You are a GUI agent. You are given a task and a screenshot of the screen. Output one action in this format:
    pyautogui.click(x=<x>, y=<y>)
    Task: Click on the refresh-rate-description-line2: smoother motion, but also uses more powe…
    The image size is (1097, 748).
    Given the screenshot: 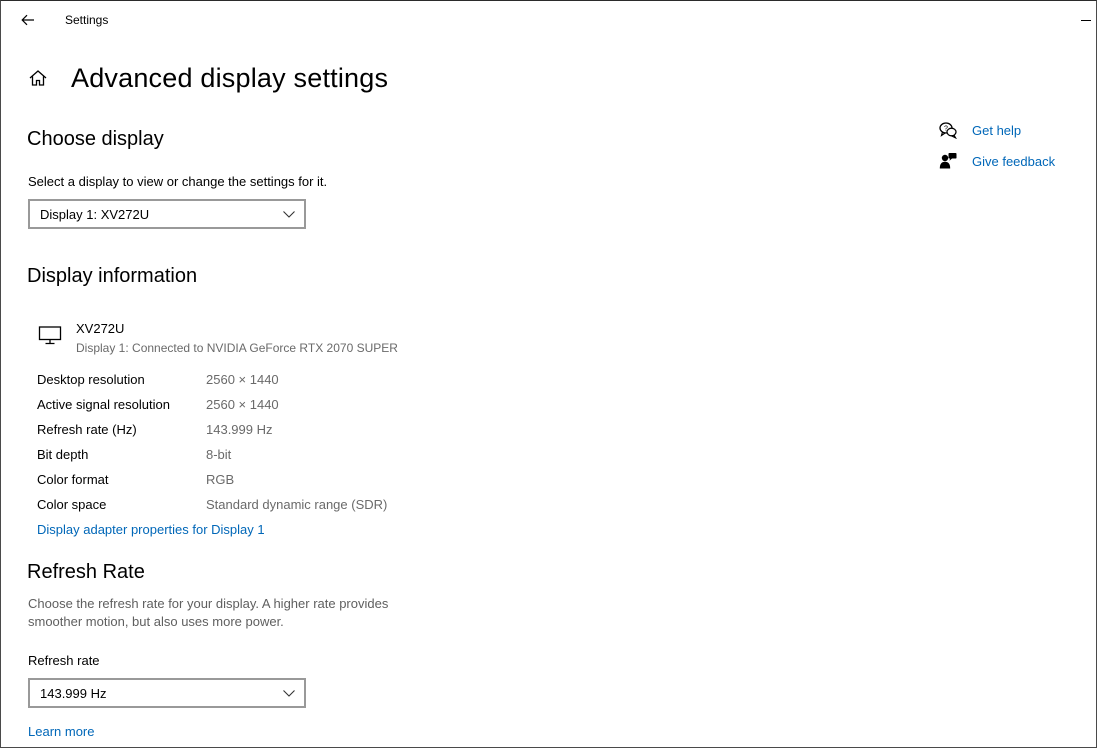 What is the action you would take?
    pyautogui.click(x=156, y=621)
    